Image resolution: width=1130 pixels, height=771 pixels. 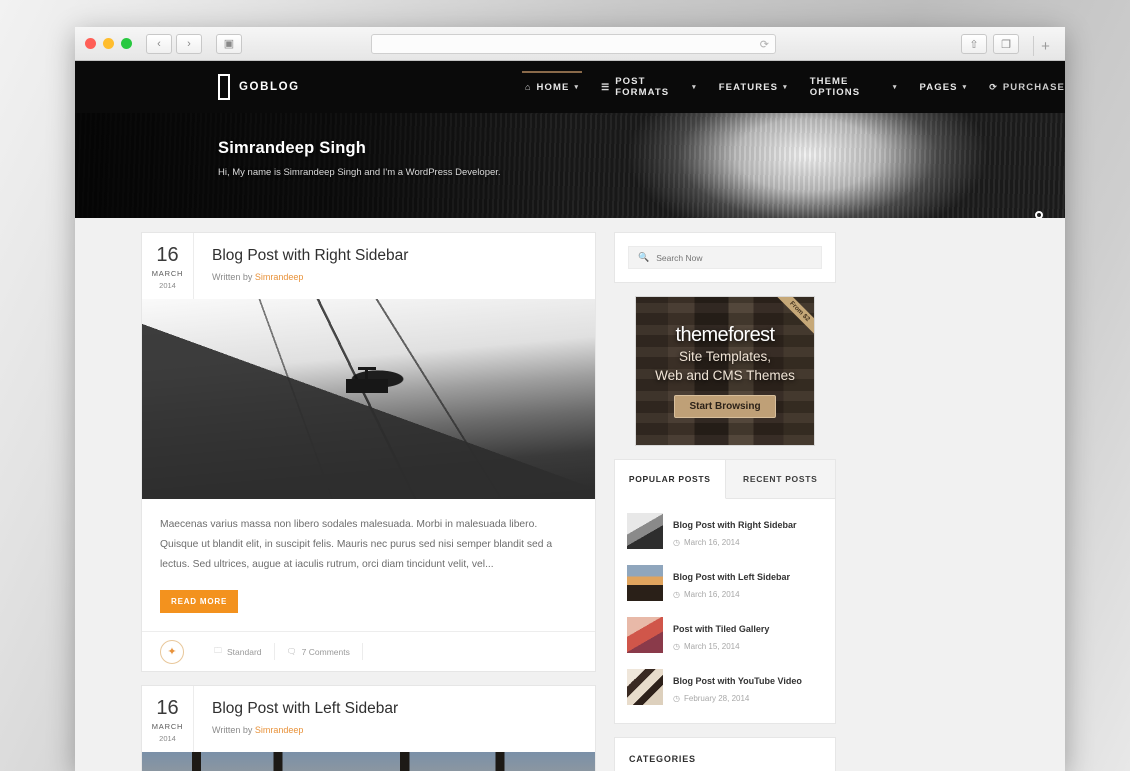 What do you see at coordinates (224, 87) in the screenshot?
I see `logo-mark-icon` at bounding box center [224, 87].